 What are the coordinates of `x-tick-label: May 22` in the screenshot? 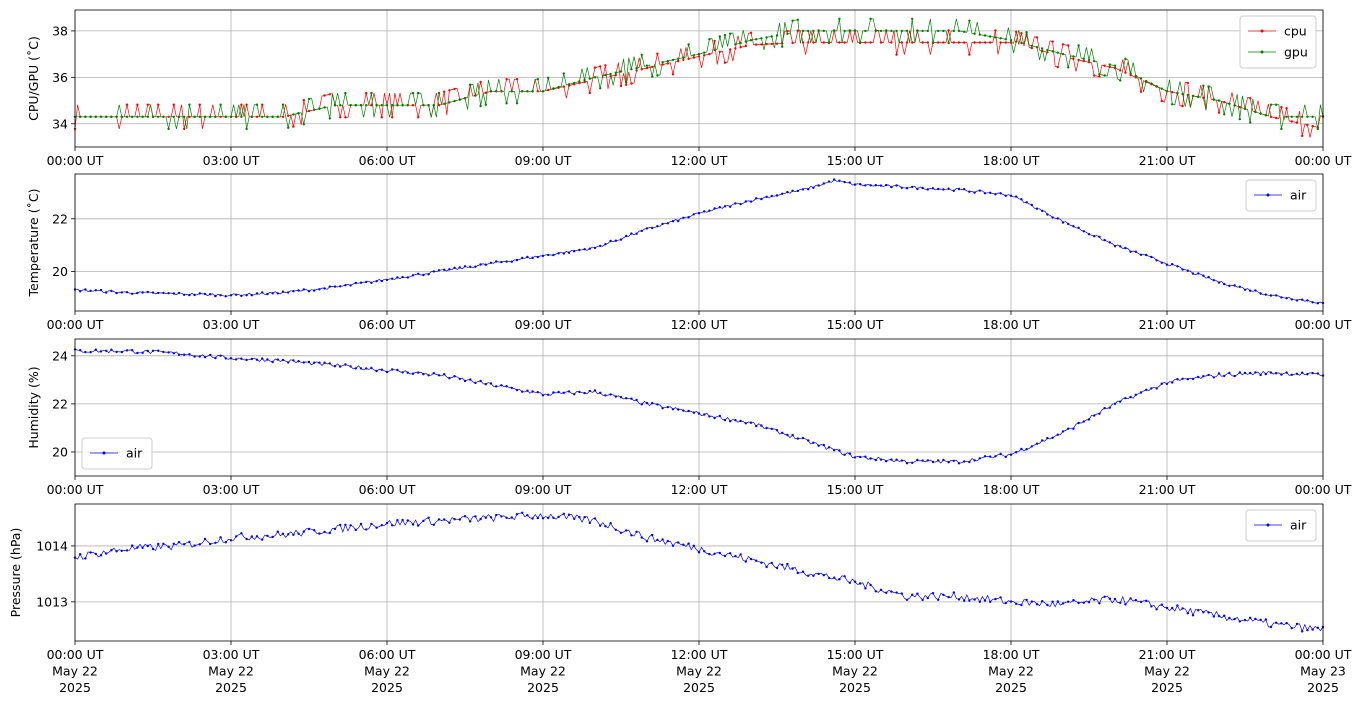 It's located at (231, 671).